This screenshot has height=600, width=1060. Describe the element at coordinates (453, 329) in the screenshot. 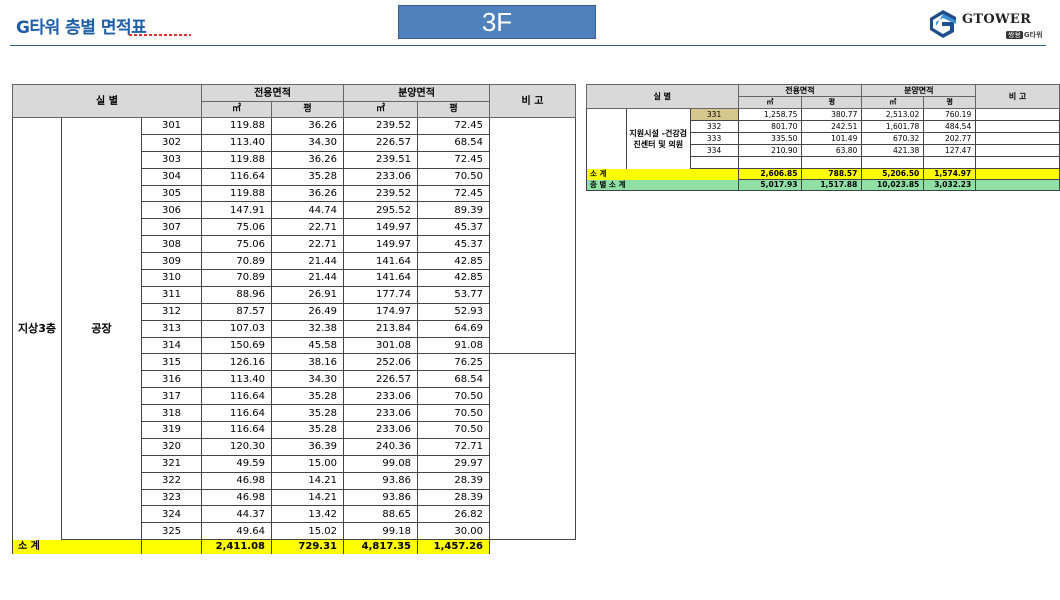

I see `sale-area-pyeong: 64.69` at that location.